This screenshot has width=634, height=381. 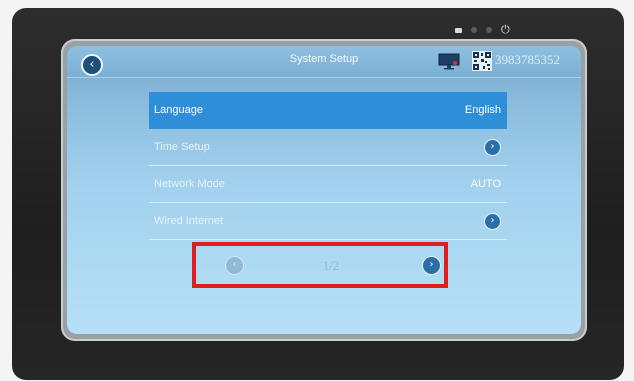 I want to click on device-serial: 3983785352, so click(x=527, y=59).